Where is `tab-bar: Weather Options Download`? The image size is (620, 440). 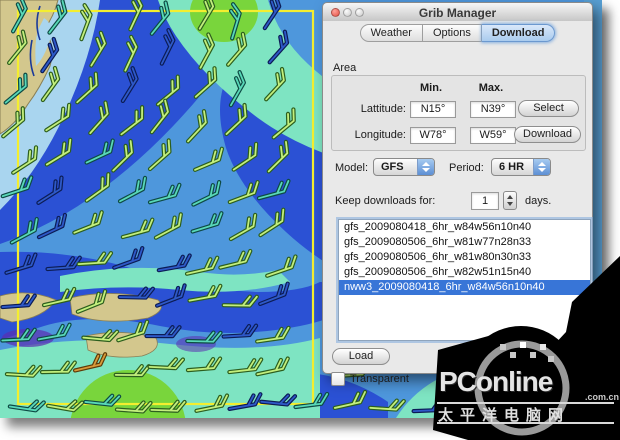 tab-bar: Weather Options Download is located at coordinates (457, 33).